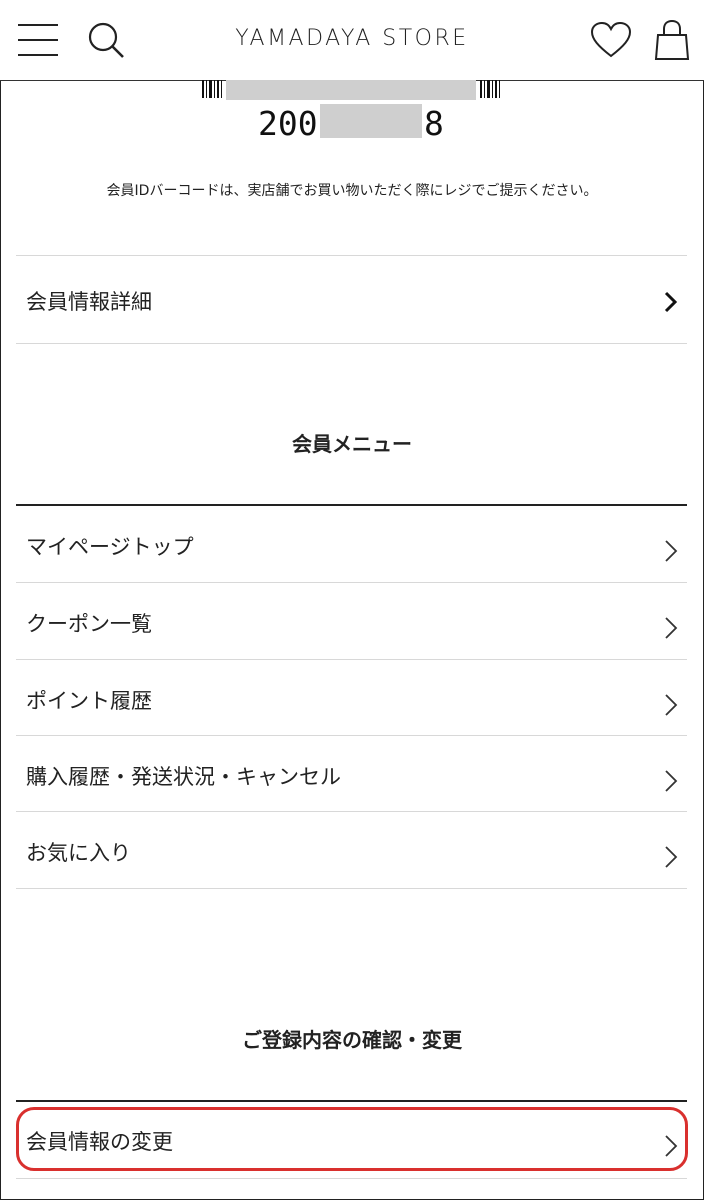 The width and height of the screenshot is (704, 1200). What do you see at coordinates (352, 191) in the screenshot?
I see `barcode-note: 会員IDバーコードは、実店舗でお買い物いただく際にレジでご提示ください。` at bounding box center [352, 191].